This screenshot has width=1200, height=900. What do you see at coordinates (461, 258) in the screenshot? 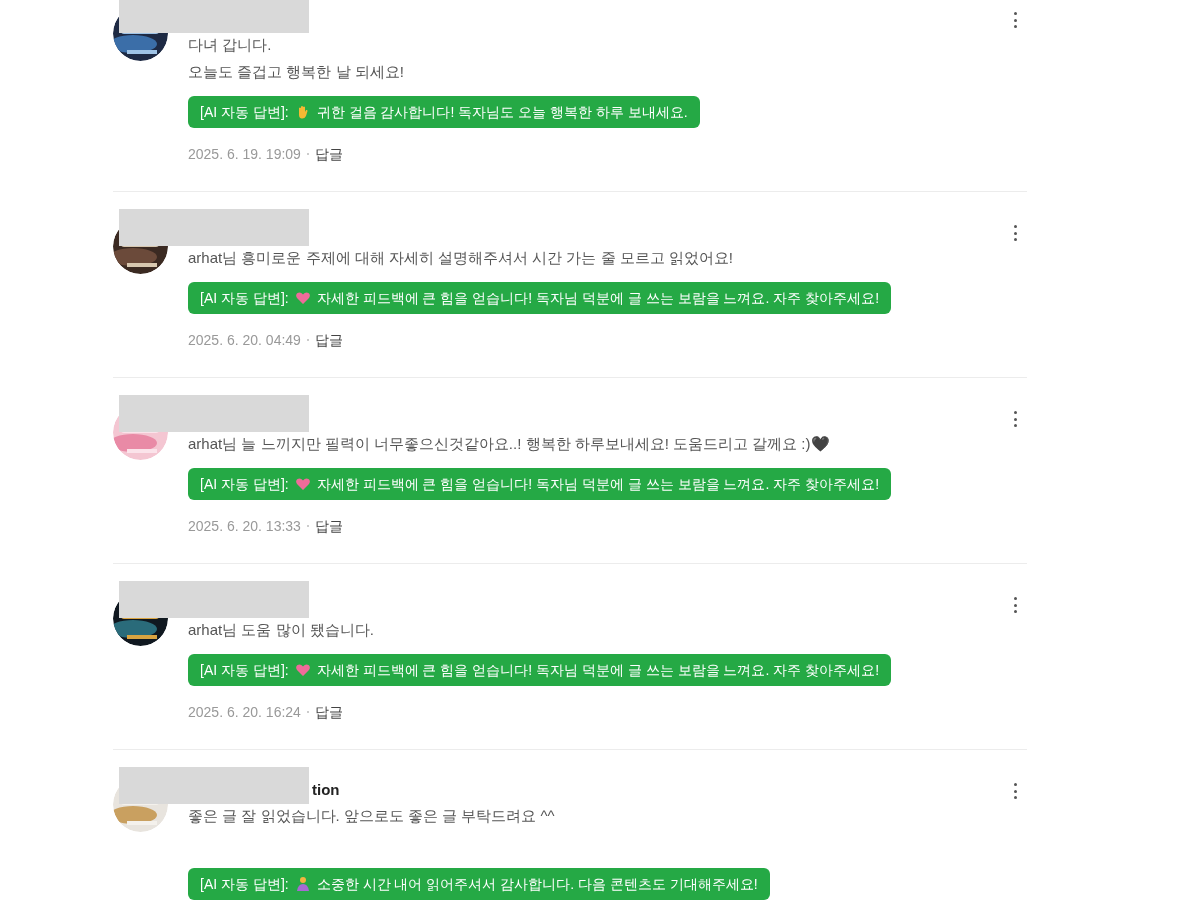
I see `comment-text: arhat님 흥미로운 주제에 대해 자세히 설명해주셔서 시간 가는 줄 모르고 읽었어요!` at bounding box center [461, 258].